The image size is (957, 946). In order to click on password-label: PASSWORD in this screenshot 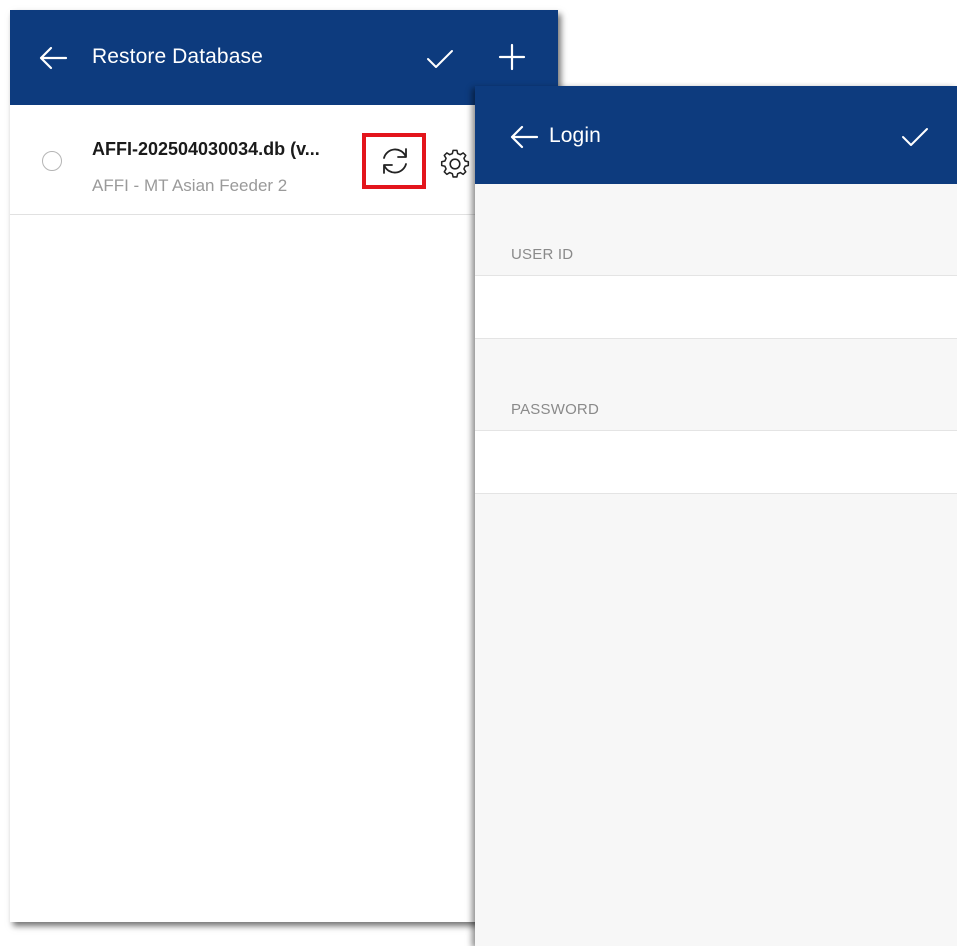, I will do `click(555, 409)`.